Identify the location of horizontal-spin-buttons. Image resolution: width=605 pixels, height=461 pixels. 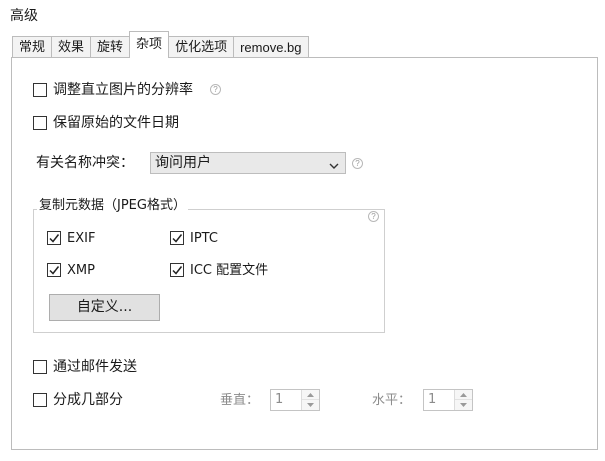
(463, 400).